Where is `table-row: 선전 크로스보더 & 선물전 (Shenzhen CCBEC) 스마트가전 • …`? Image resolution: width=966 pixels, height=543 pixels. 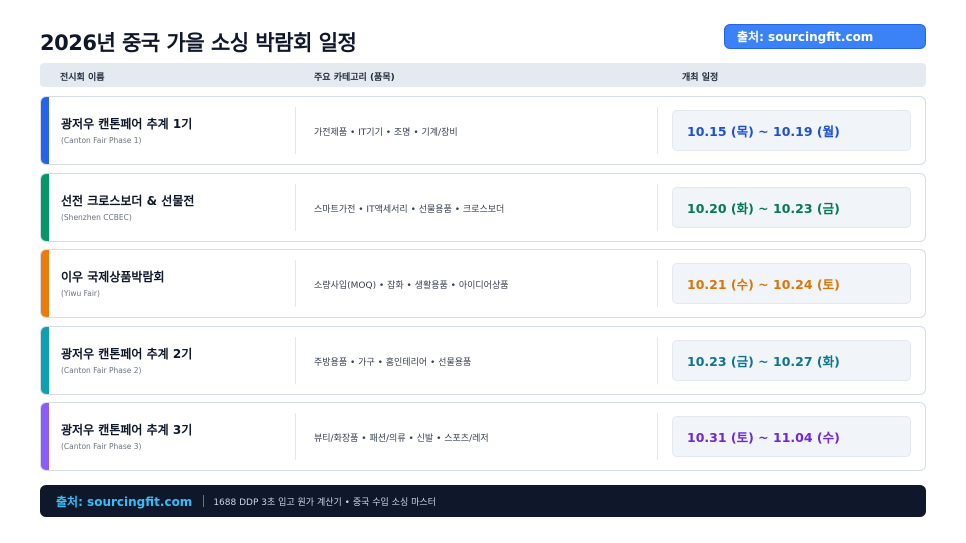
table-row: 선전 크로스보더 & 선물전 (Shenzhen CCBEC) 스마트가전 • … is located at coordinates (483, 207).